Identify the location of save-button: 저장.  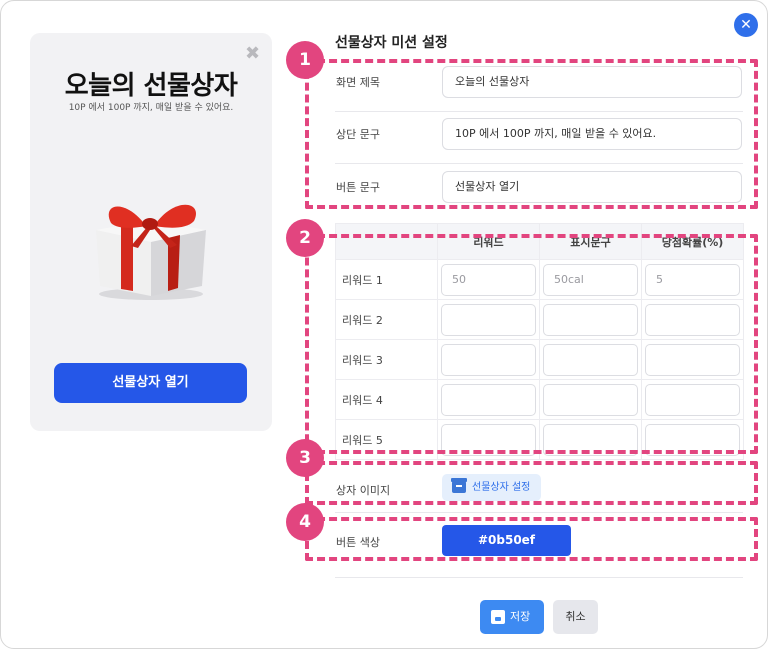
(512, 617).